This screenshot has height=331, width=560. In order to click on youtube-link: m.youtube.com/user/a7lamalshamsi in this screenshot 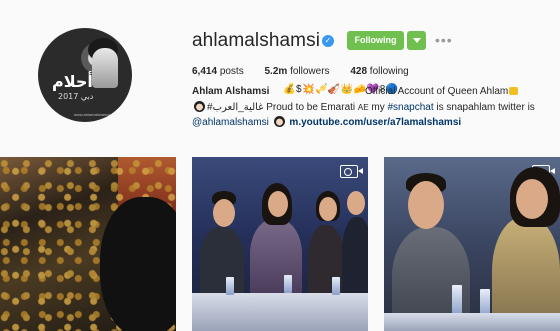, I will do `click(375, 122)`.